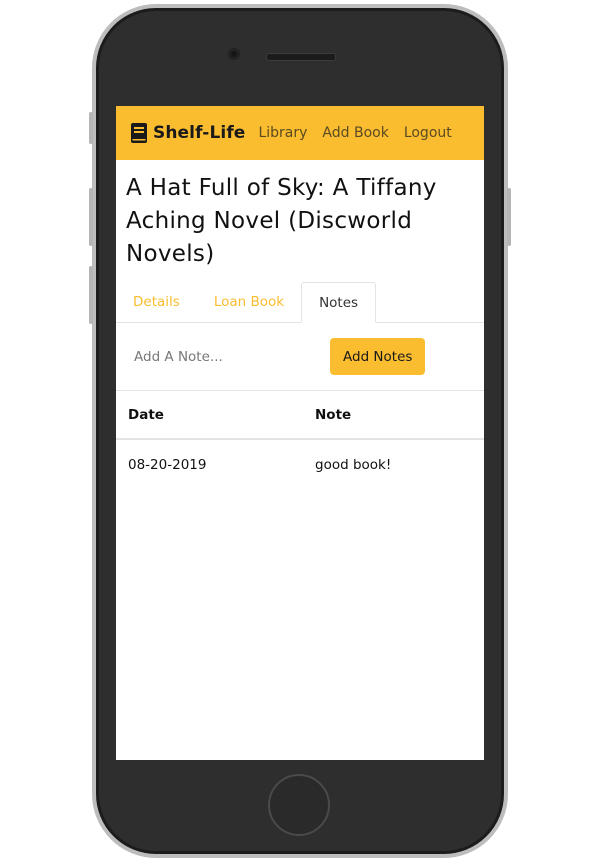  What do you see at coordinates (91, 128) in the screenshot?
I see `mute-switch` at bounding box center [91, 128].